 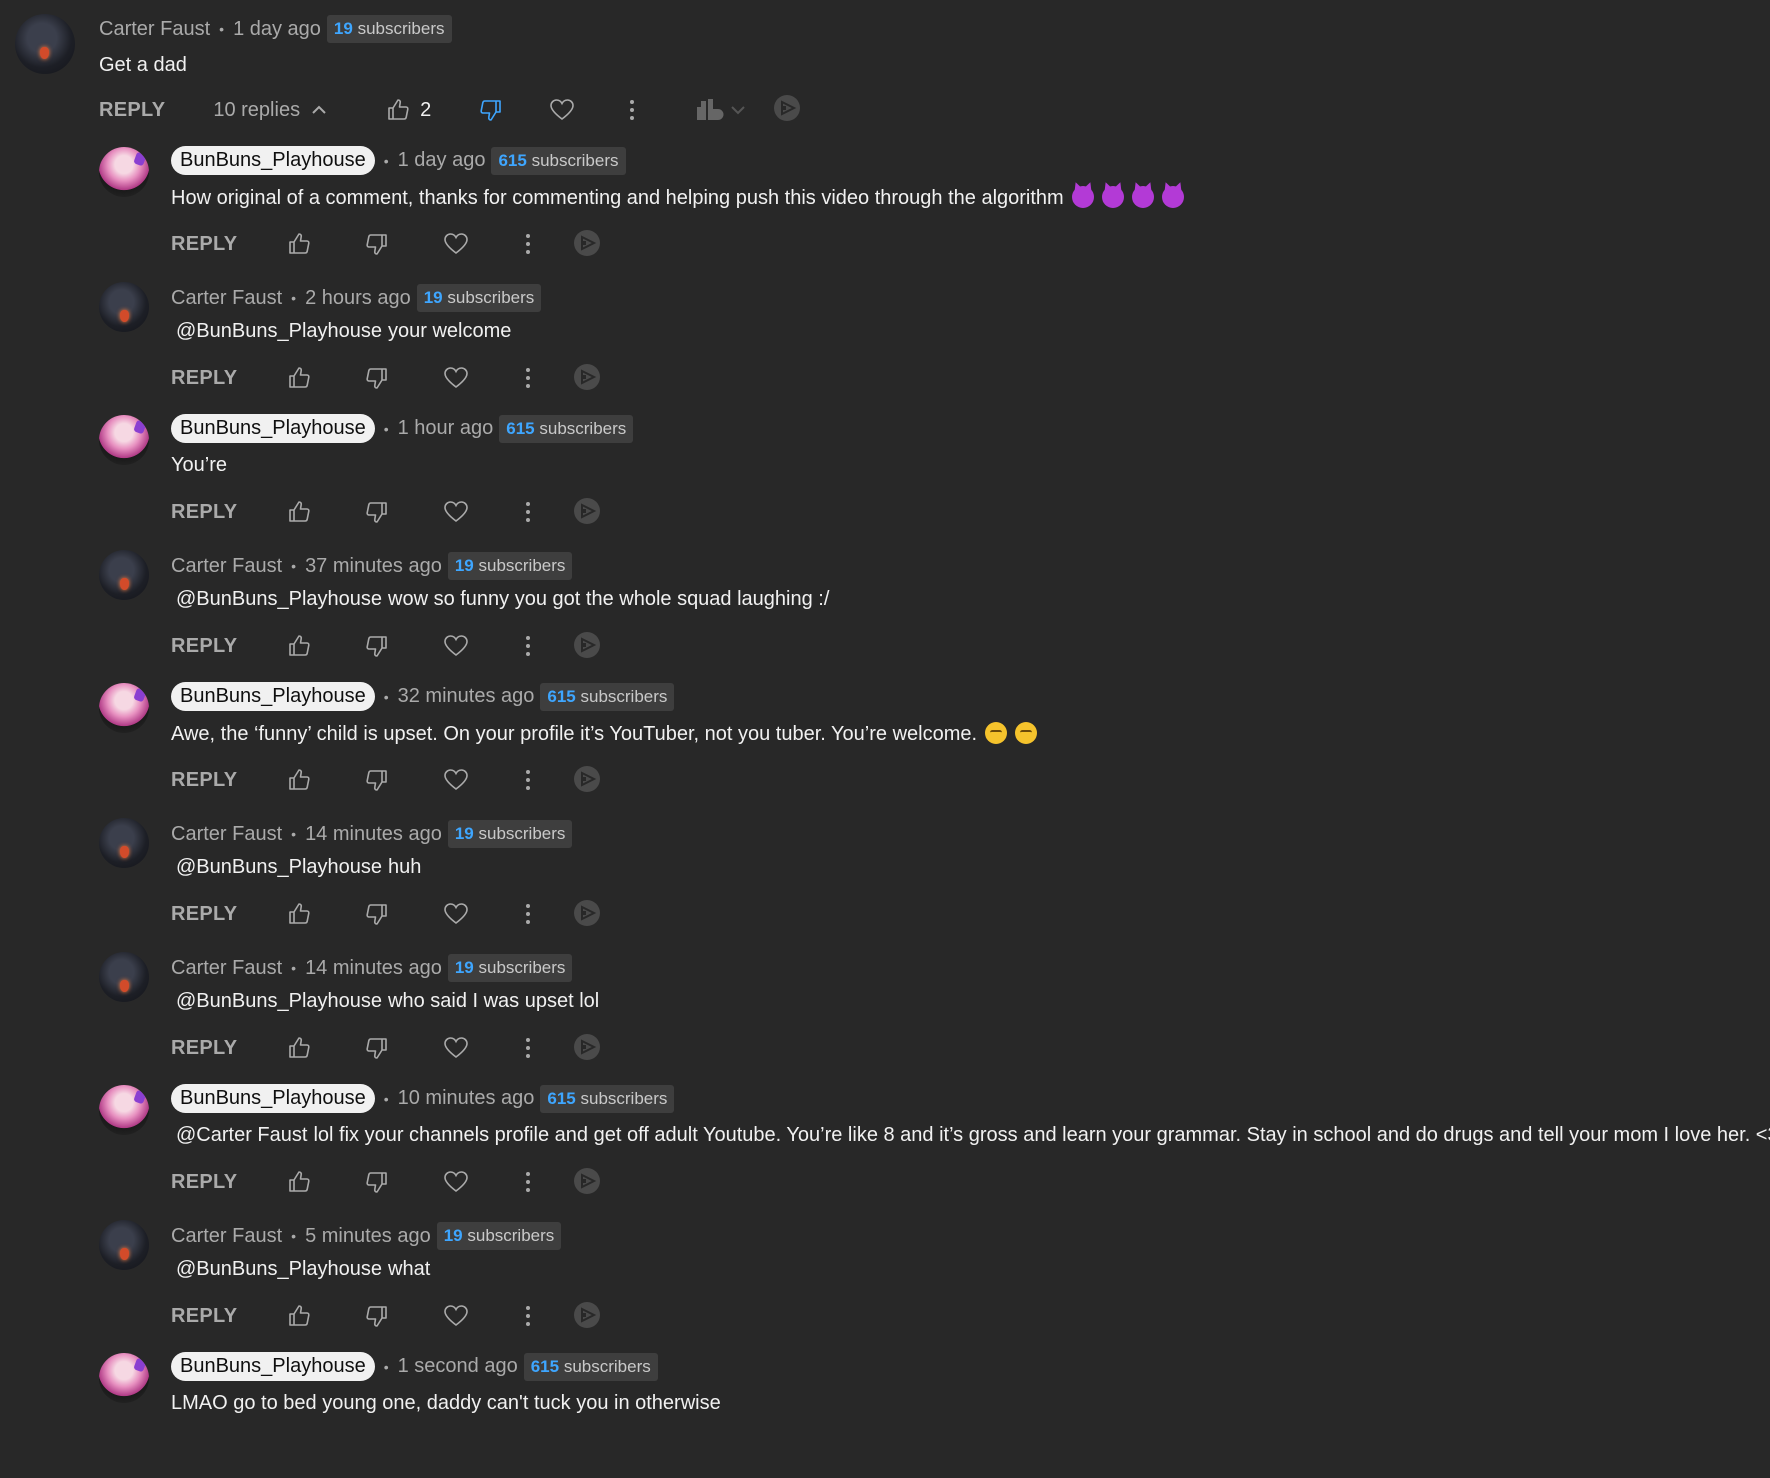 I want to click on timestamp: 5 minutes ago, so click(x=368, y=1236).